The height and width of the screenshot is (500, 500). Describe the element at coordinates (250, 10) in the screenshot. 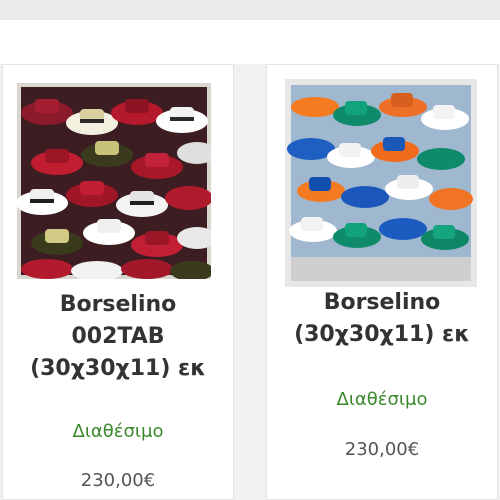

I see `top-bar` at that location.